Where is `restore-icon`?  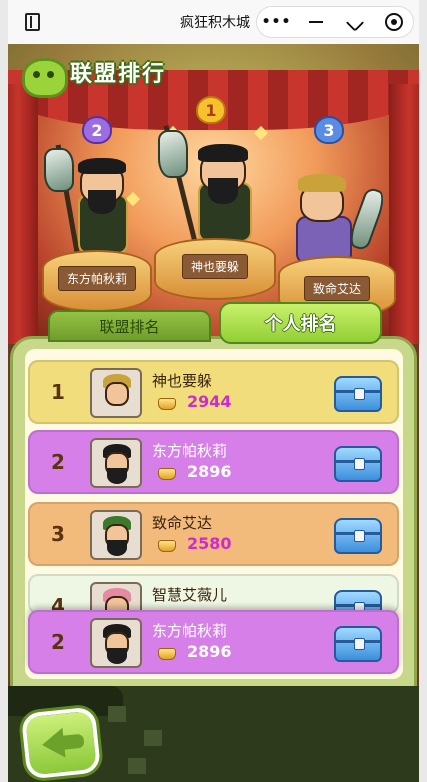 restore-icon is located at coordinates (354, 22).